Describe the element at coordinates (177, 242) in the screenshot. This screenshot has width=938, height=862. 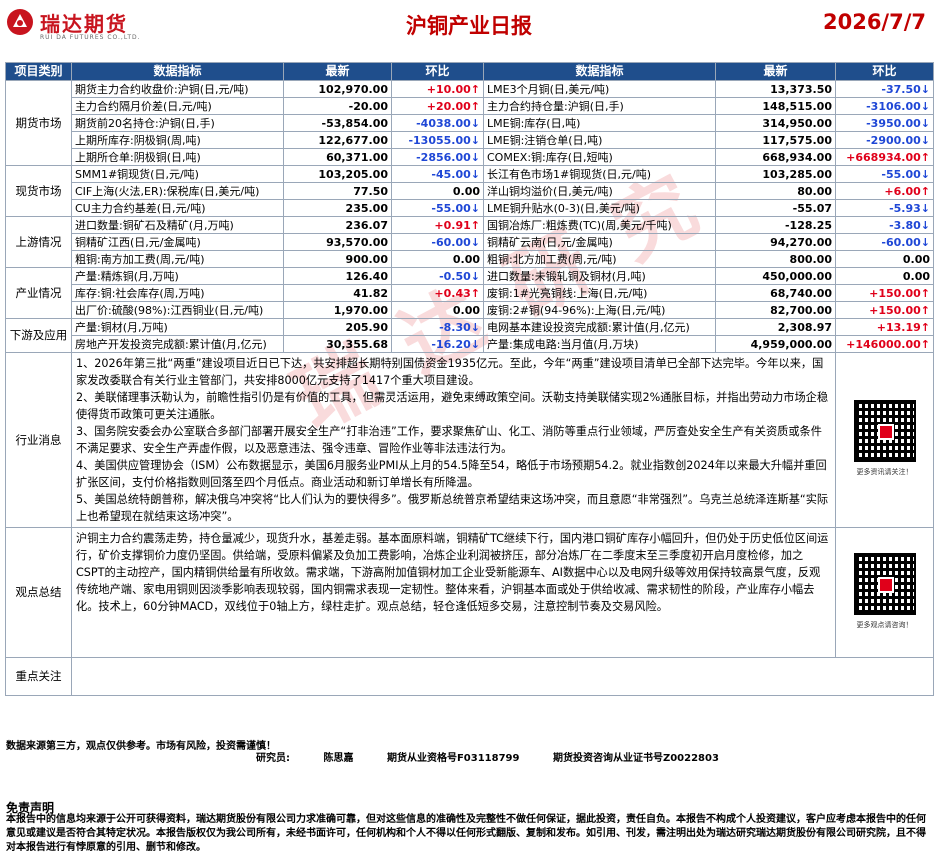
I see `indicator-name: 铜精矿江西(日,元/金属吨)` at that location.